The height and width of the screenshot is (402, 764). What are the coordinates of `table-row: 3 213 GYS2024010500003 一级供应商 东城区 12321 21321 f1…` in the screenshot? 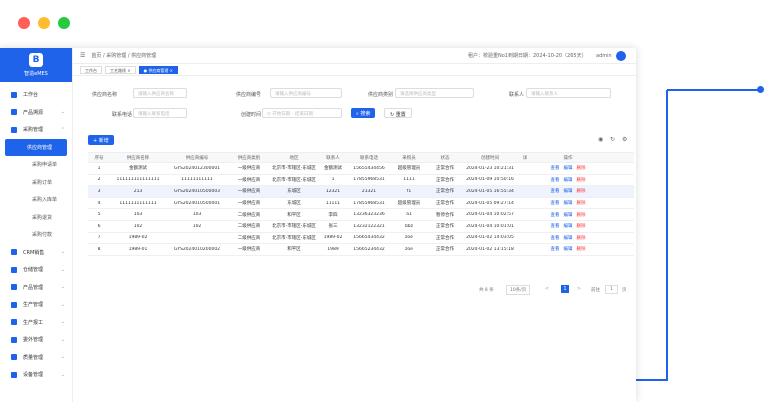 It's located at (361, 192).